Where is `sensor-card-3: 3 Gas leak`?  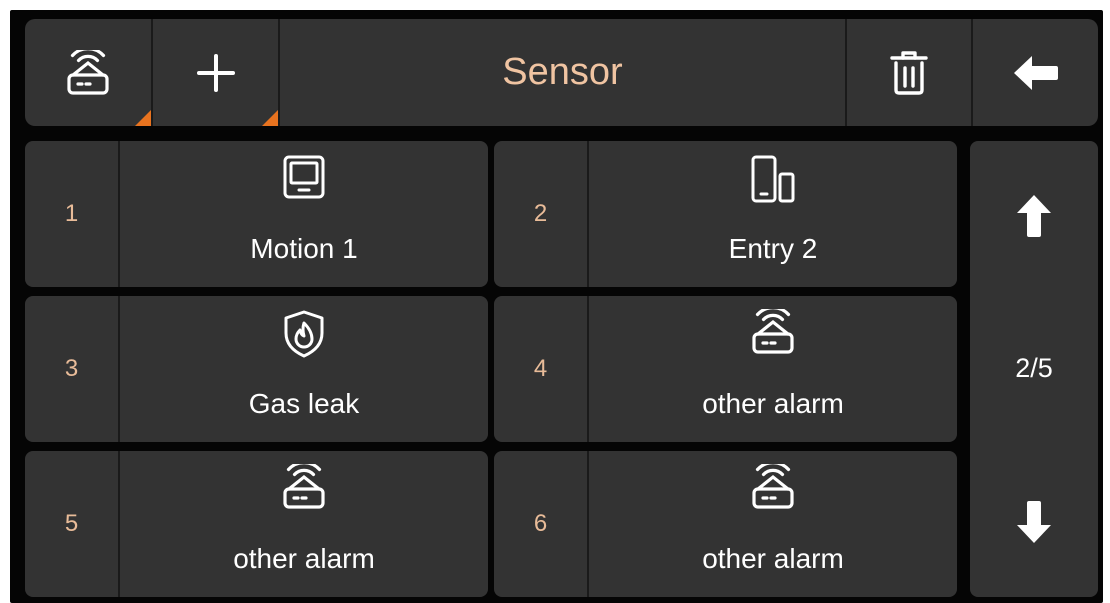
sensor-card-3: 3 Gas leak is located at coordinates (256, 369).